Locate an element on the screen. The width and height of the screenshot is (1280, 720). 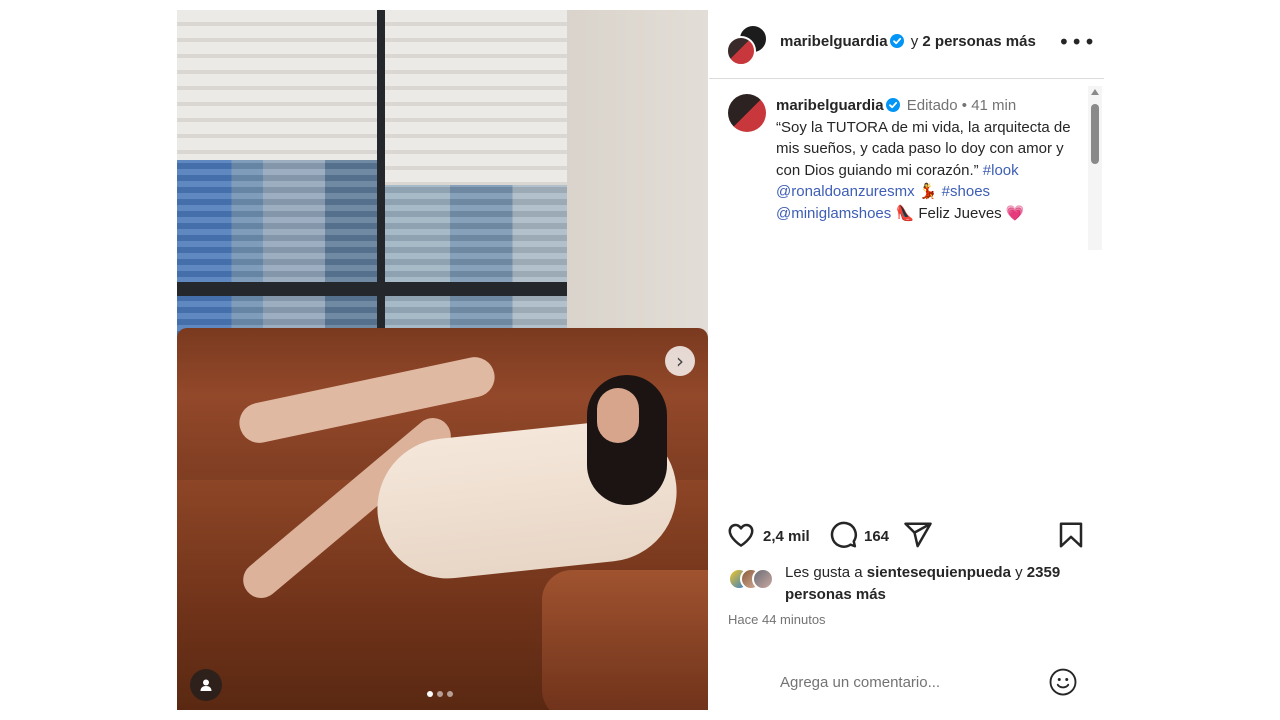
like-button is located at coordinates (741, 535).